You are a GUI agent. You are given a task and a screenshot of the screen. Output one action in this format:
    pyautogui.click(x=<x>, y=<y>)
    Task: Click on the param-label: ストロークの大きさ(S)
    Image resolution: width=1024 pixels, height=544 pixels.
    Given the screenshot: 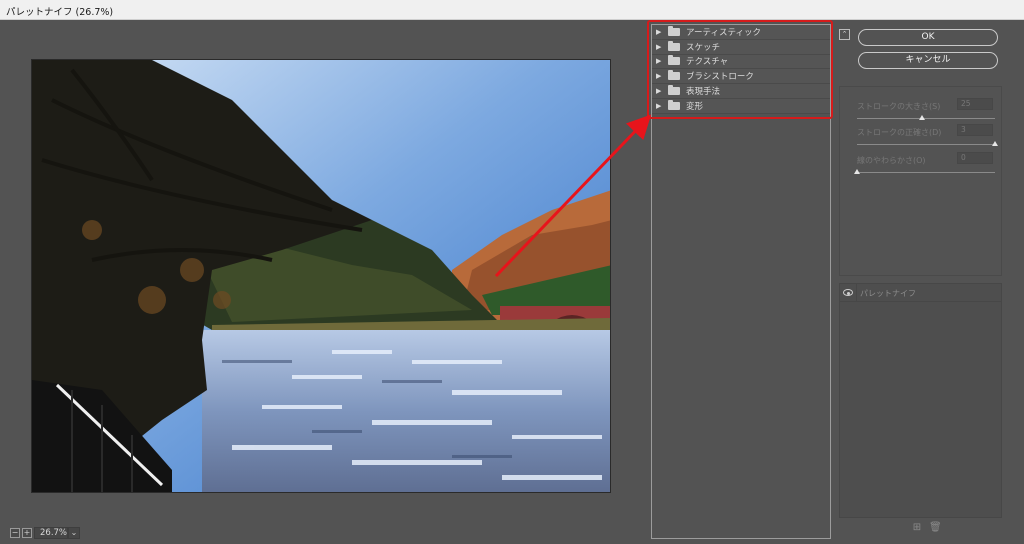 What is the action you would take?
    pyautogui.click(x=899, y=106)
    